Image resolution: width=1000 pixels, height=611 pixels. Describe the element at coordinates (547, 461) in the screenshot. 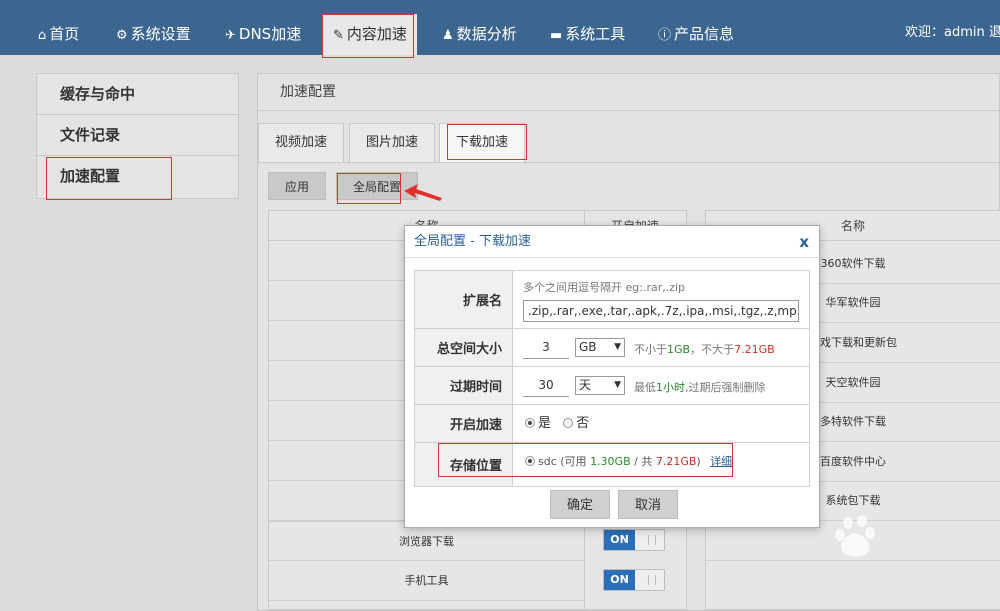

I see `storage-disk: sdc` at that location.